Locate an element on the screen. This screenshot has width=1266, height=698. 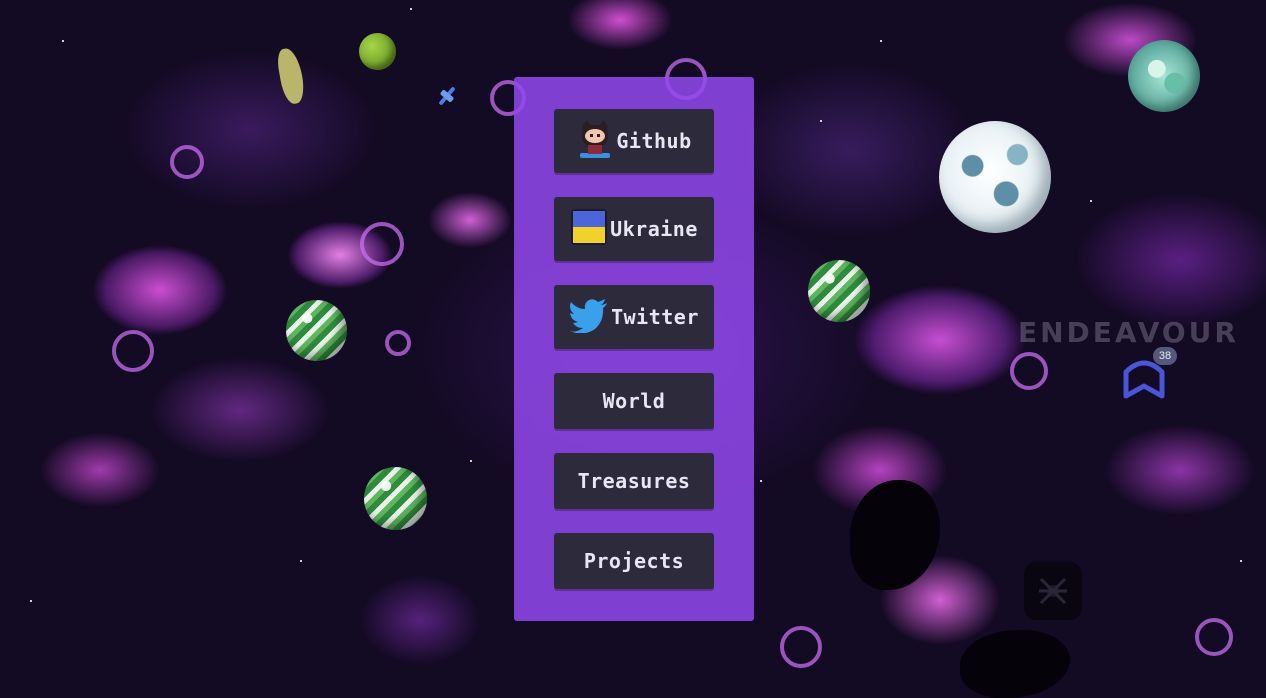
world-button: World is located at coordinates (634, 401).